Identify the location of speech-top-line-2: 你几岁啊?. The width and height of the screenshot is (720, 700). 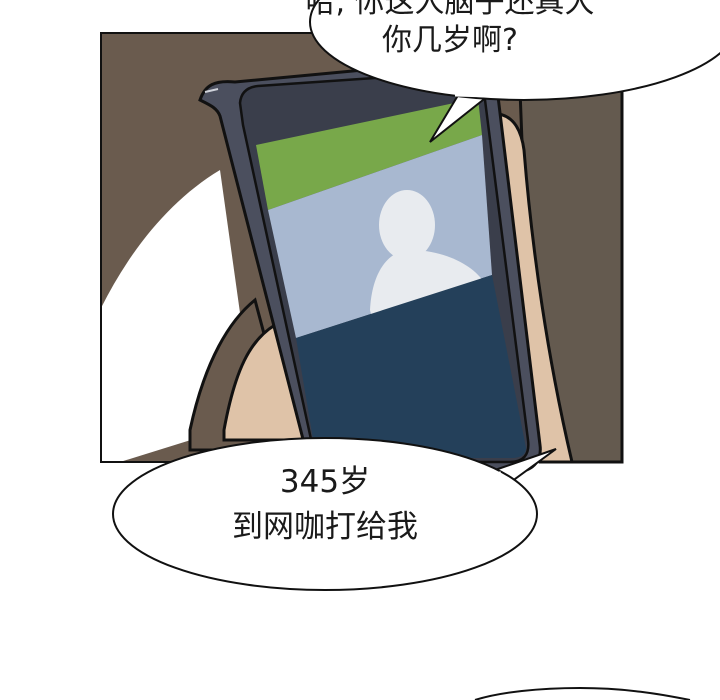
(450, 40).